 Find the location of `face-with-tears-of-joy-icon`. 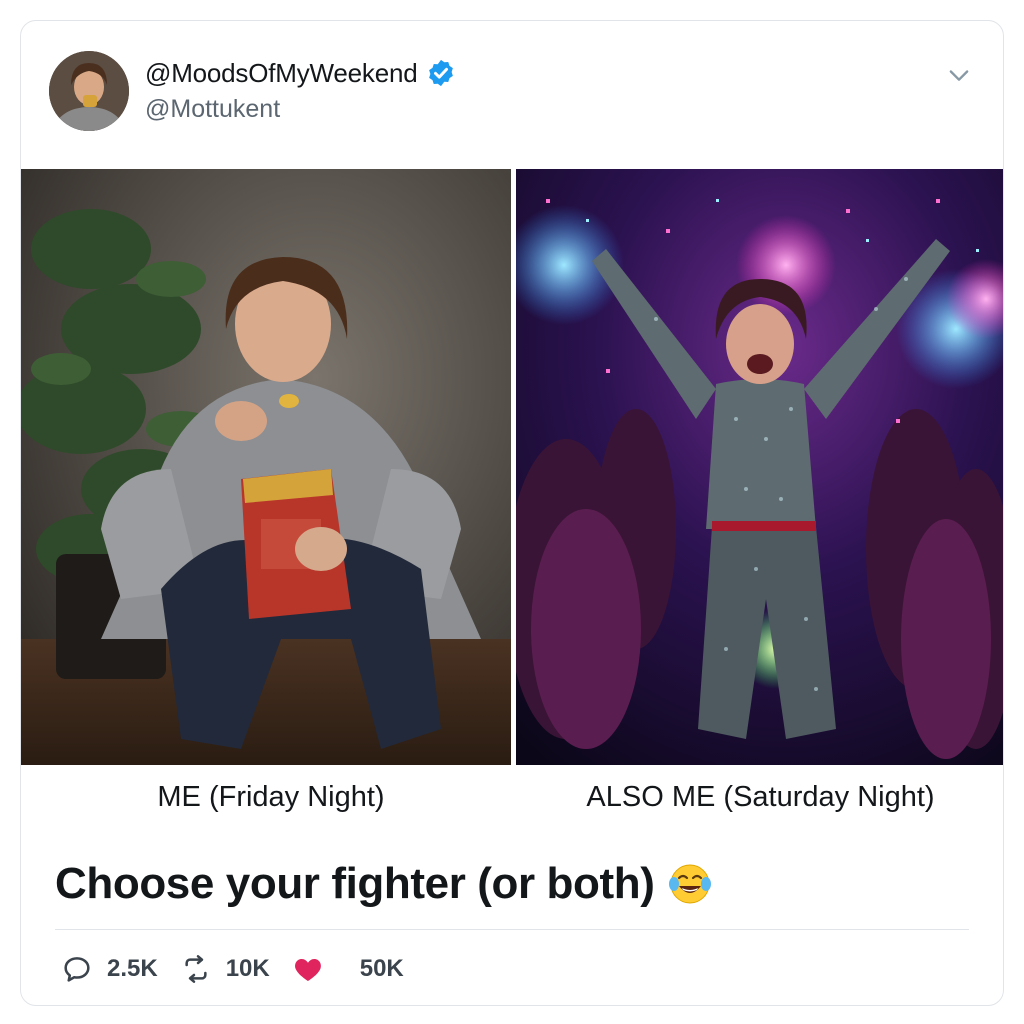

face-with-tears-of-joy-icon is located at coordinates (690, 884).